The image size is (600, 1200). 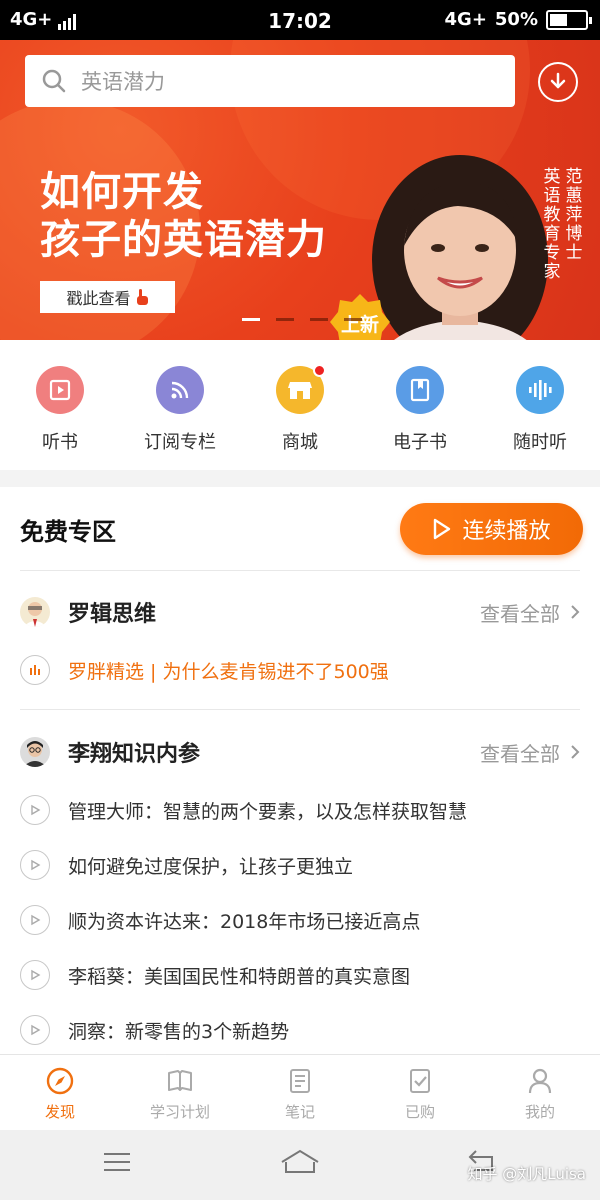 What do you see at coordinates (123, 82) in the screenshot?
I see `search-placeholder: 英语潜力` at bounding box center [123, 82].